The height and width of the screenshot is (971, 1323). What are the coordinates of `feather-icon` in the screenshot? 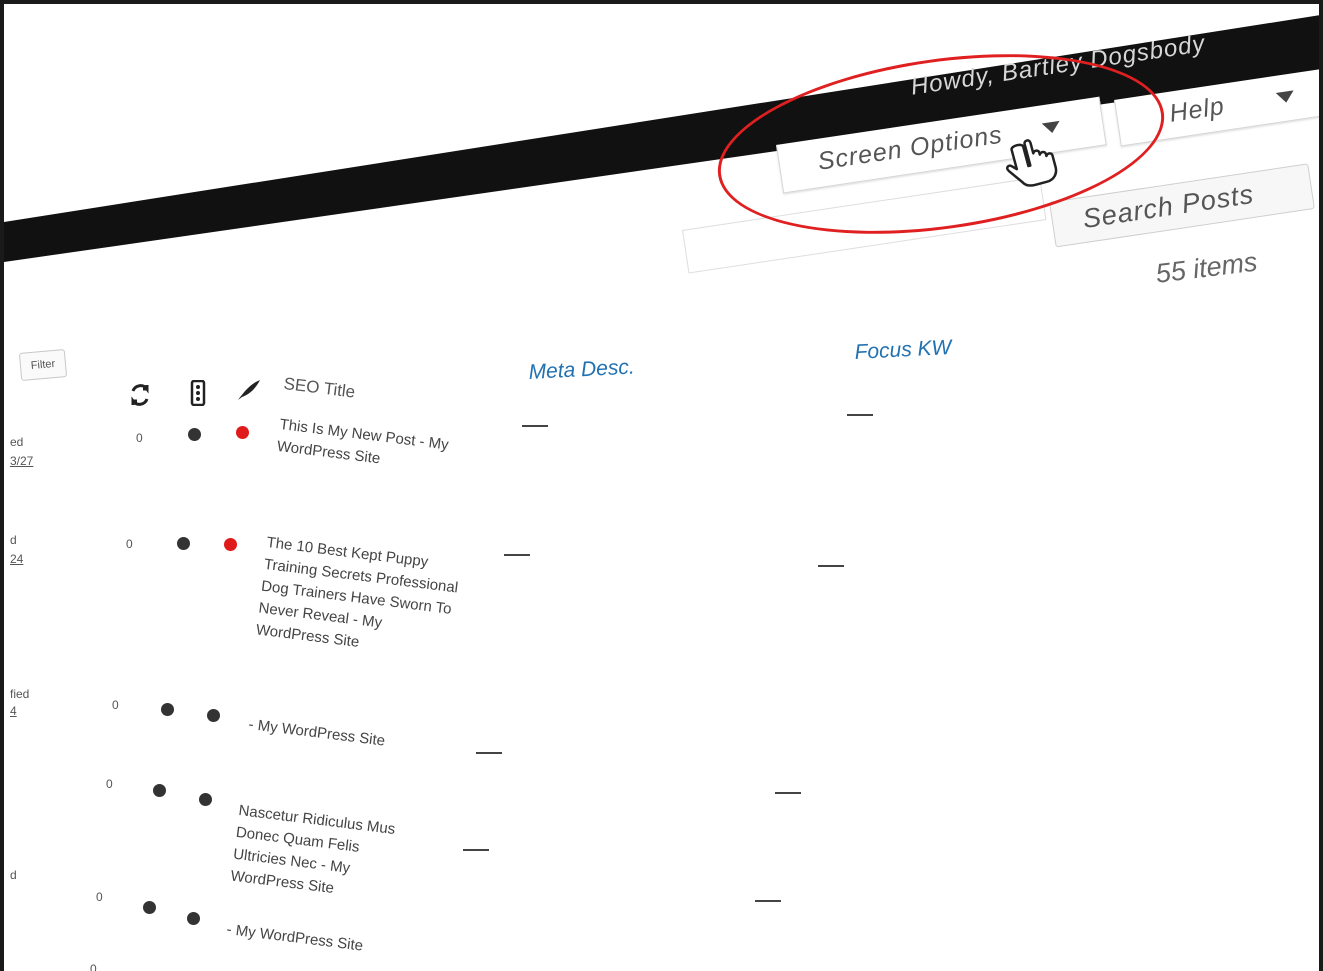 It's located at (249, 393).